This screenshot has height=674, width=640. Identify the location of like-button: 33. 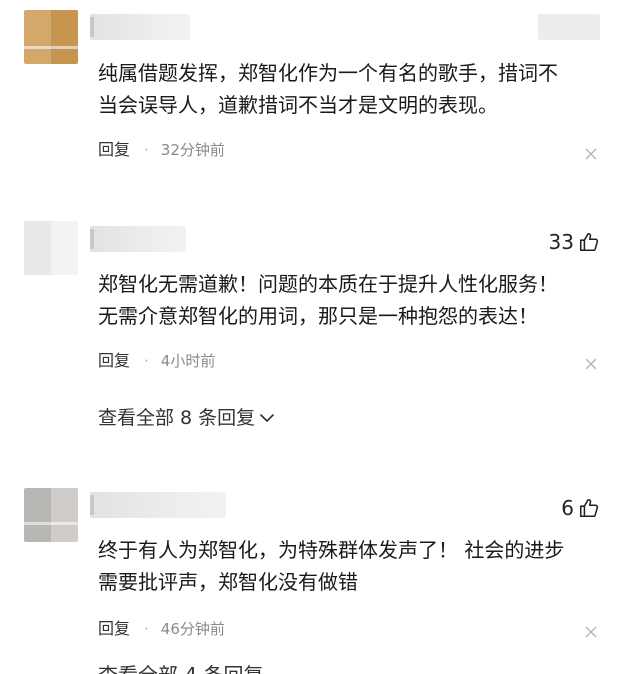
(574, 242).